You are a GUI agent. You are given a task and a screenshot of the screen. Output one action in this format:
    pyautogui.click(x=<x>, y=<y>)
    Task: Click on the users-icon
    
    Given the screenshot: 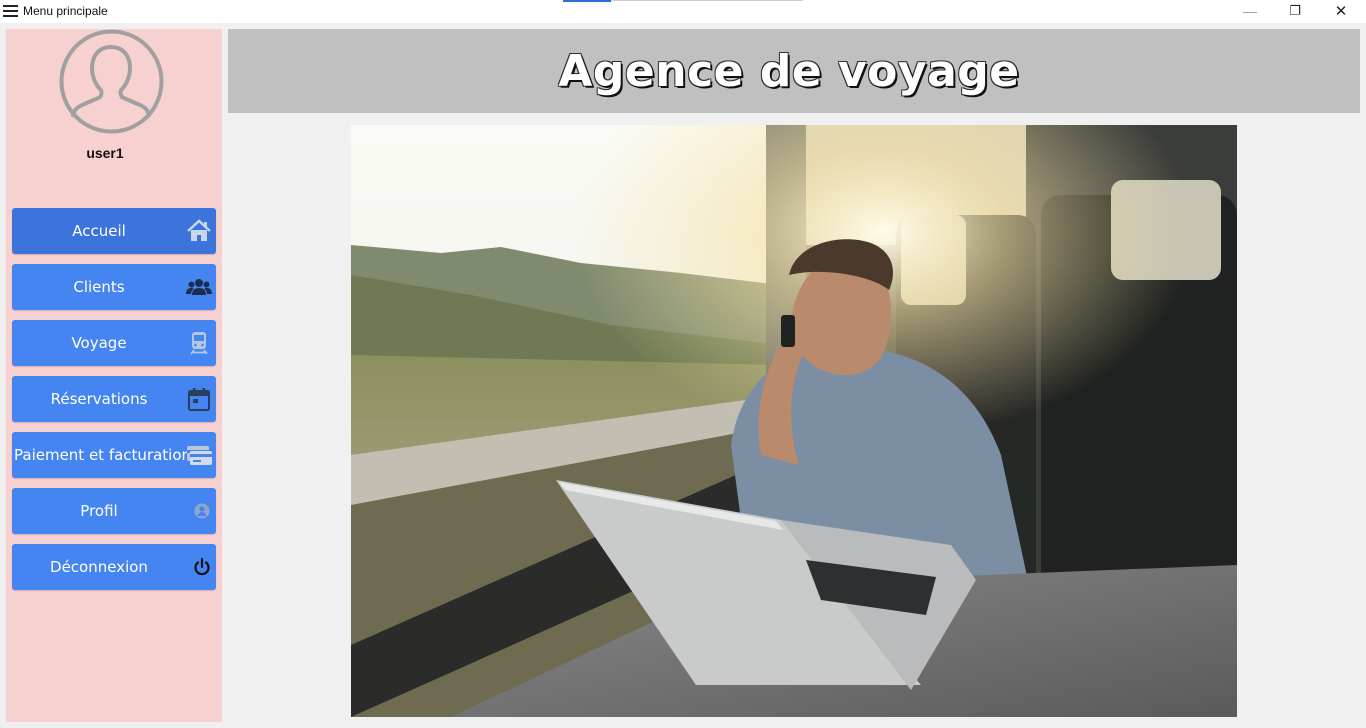 What is the action you would take?
    pyautogui.click(x=199, y=287)
    